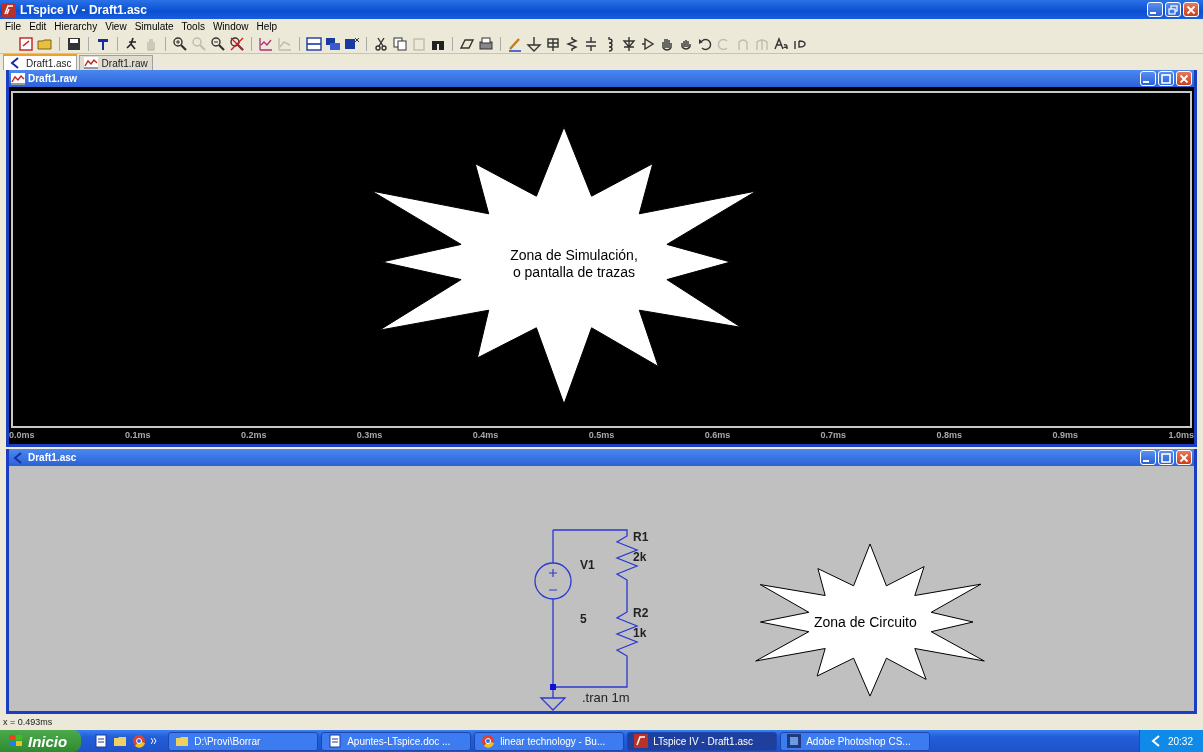 This screenshot has width=1203, height=752. Describe the element at coordinates (230, 26) in the screenshot. I see `menu-item: Window` at that location.